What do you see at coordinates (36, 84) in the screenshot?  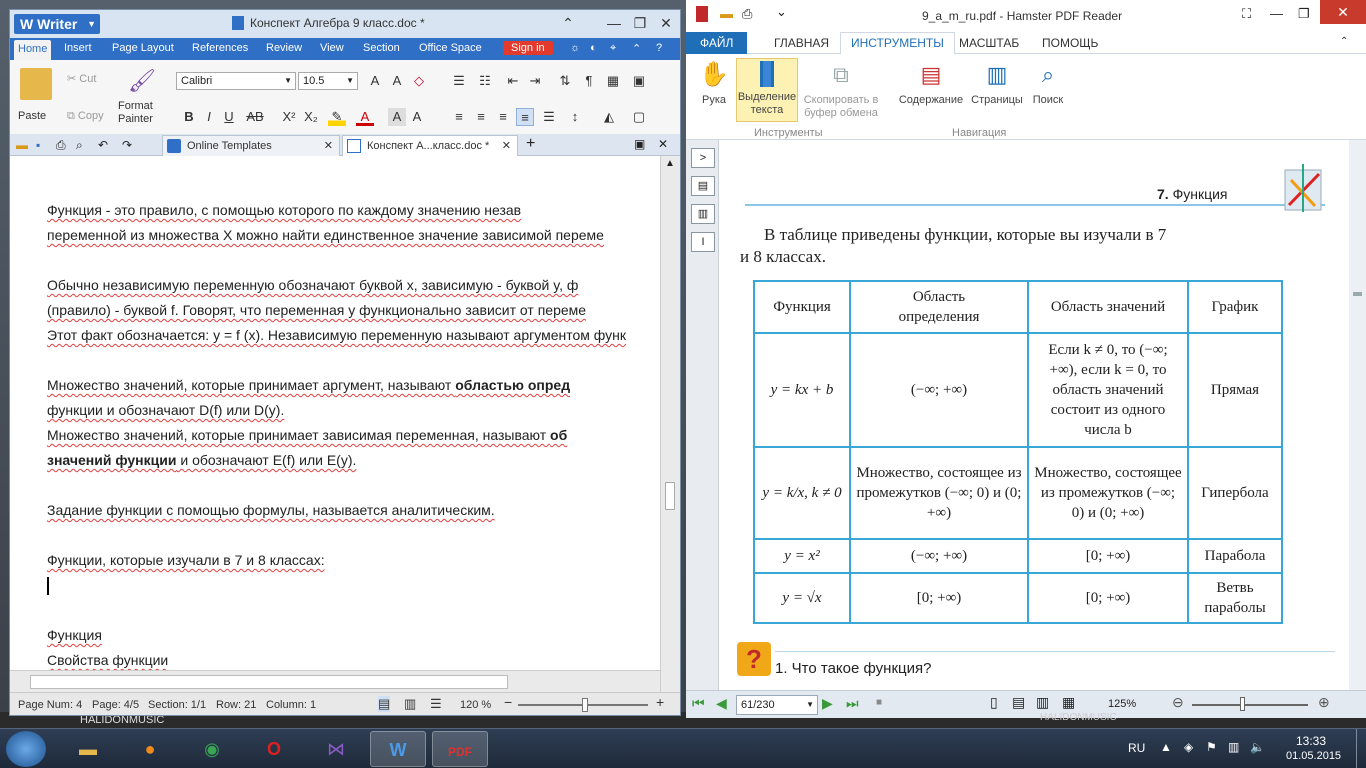 I see `paste-icon` at bounding box center [36, 84].